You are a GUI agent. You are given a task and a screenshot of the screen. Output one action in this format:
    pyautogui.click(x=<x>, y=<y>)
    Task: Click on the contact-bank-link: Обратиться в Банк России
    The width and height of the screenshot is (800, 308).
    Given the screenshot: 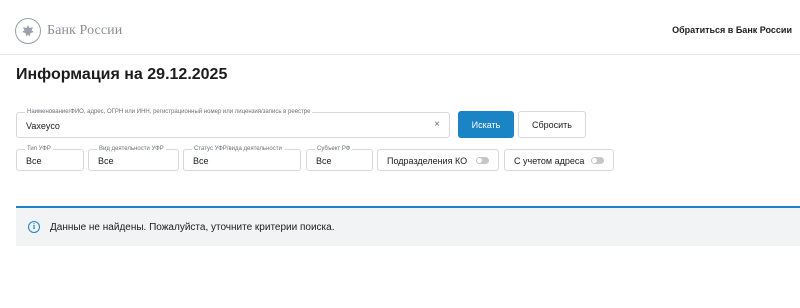 What is the action you would take?
    pyautogui.click(x=732, y=30)
    